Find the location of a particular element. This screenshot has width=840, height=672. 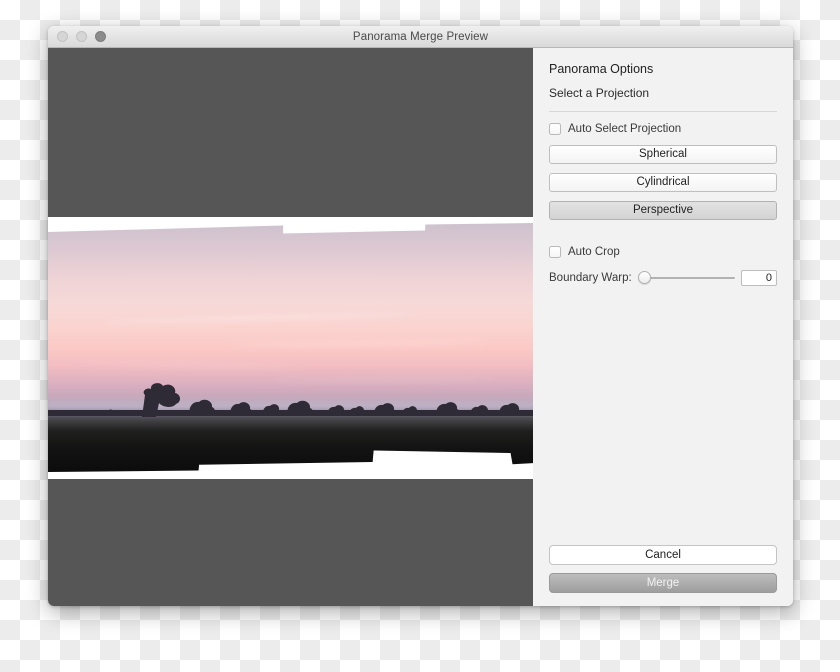

window-title: Panorama Merge Preview is located at coordinates (420, 36).